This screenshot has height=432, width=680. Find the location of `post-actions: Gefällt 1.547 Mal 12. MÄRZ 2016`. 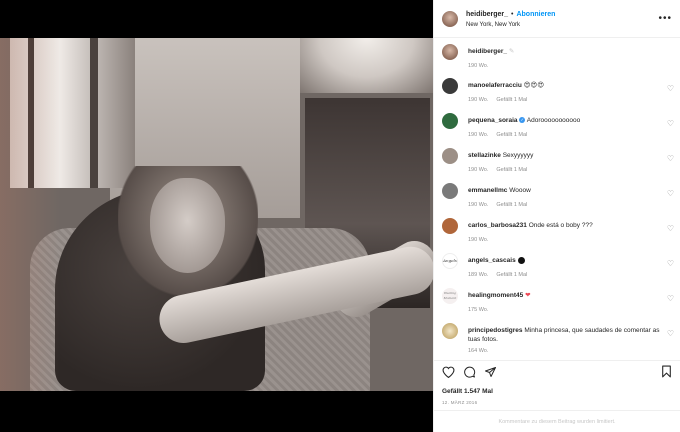

post-actions: Gefällt 1.547 Mal 12. MÄRZ 2016 is located at coordinates (557, 382).